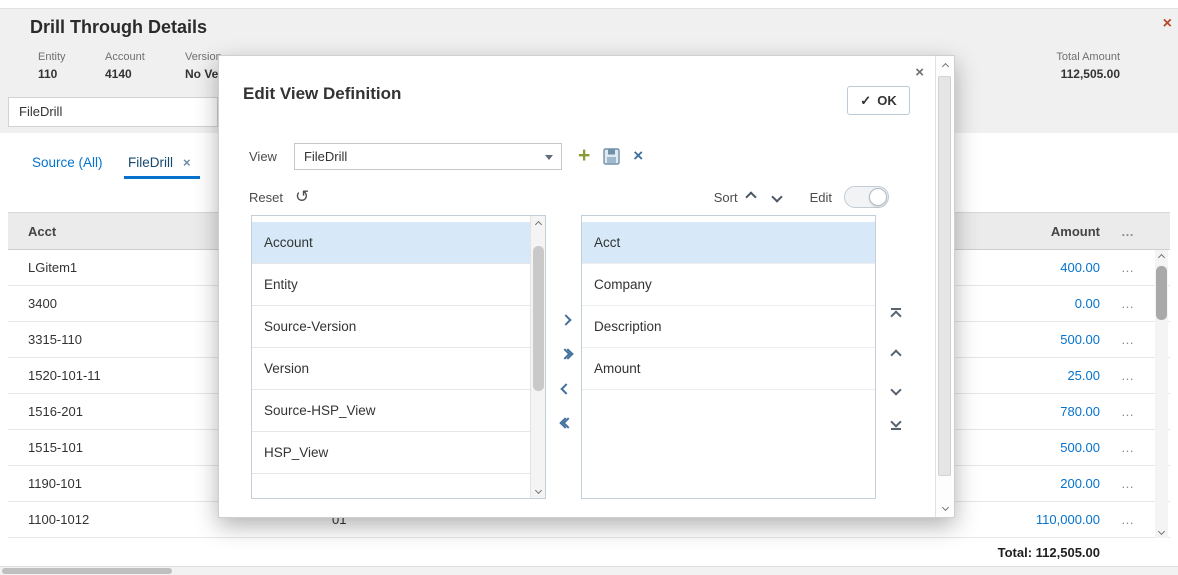 The width and height of the screenshot is (1178, 575). What do you see at coordinates (391, 285) in the screenshot?
I see `available-item: Entity` at bounding box center [391, 285].